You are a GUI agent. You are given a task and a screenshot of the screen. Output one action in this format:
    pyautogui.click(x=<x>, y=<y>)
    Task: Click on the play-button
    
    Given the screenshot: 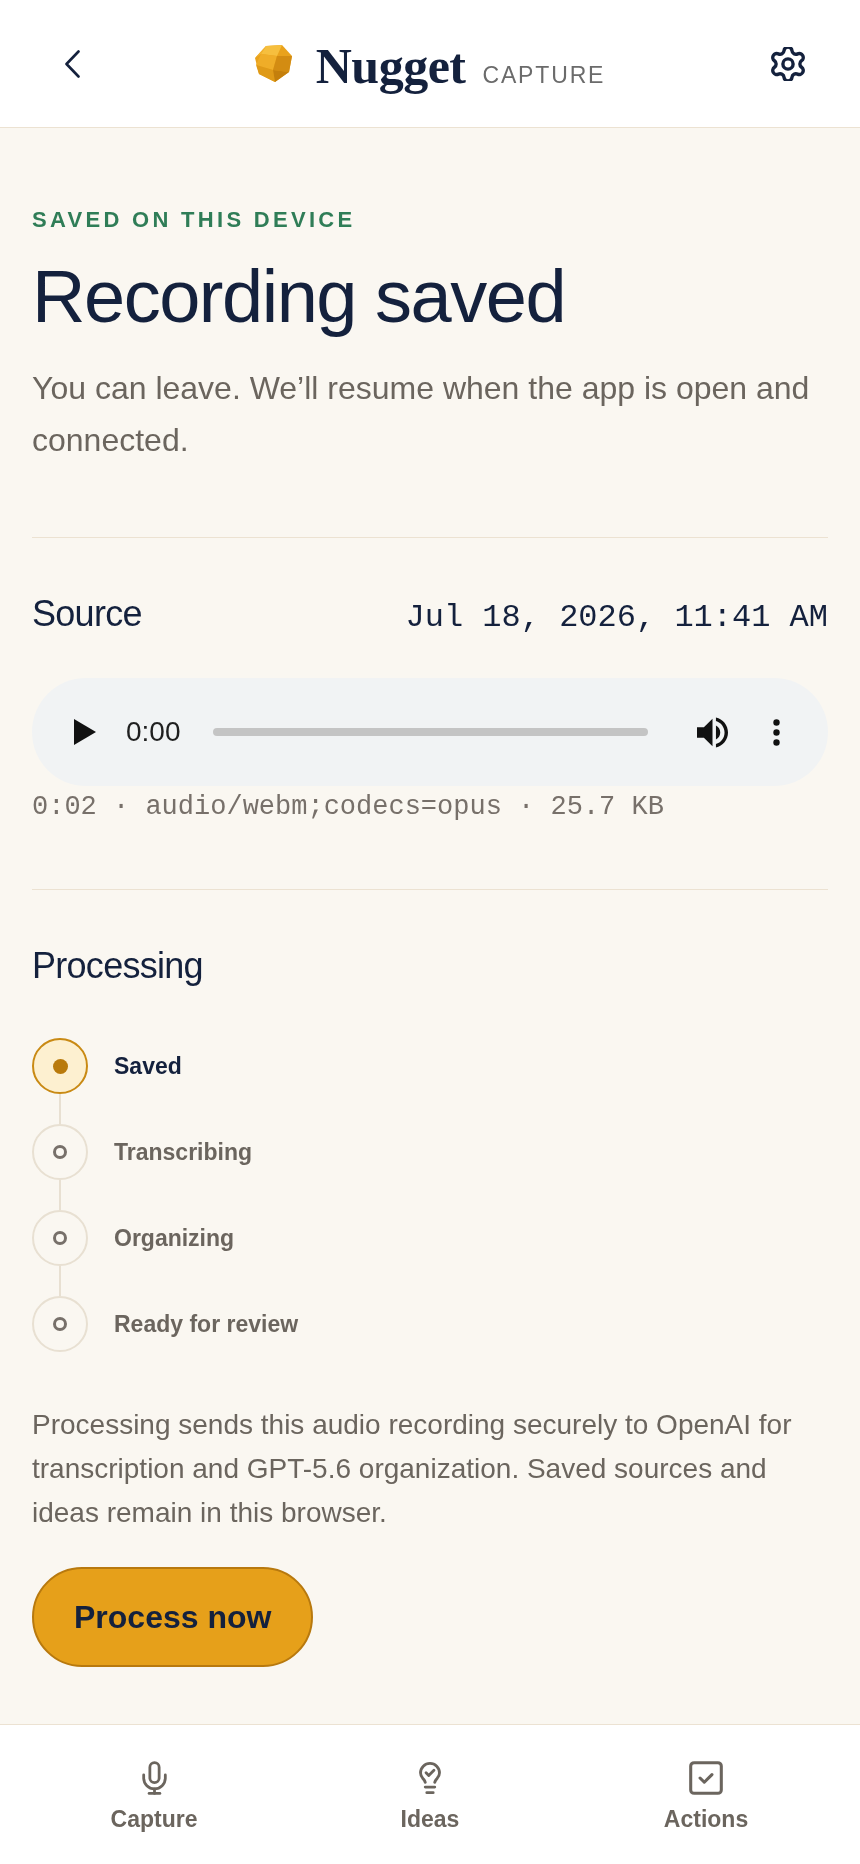 What is the action you would take?
    pyautogui.click(x=85, y=732)
    